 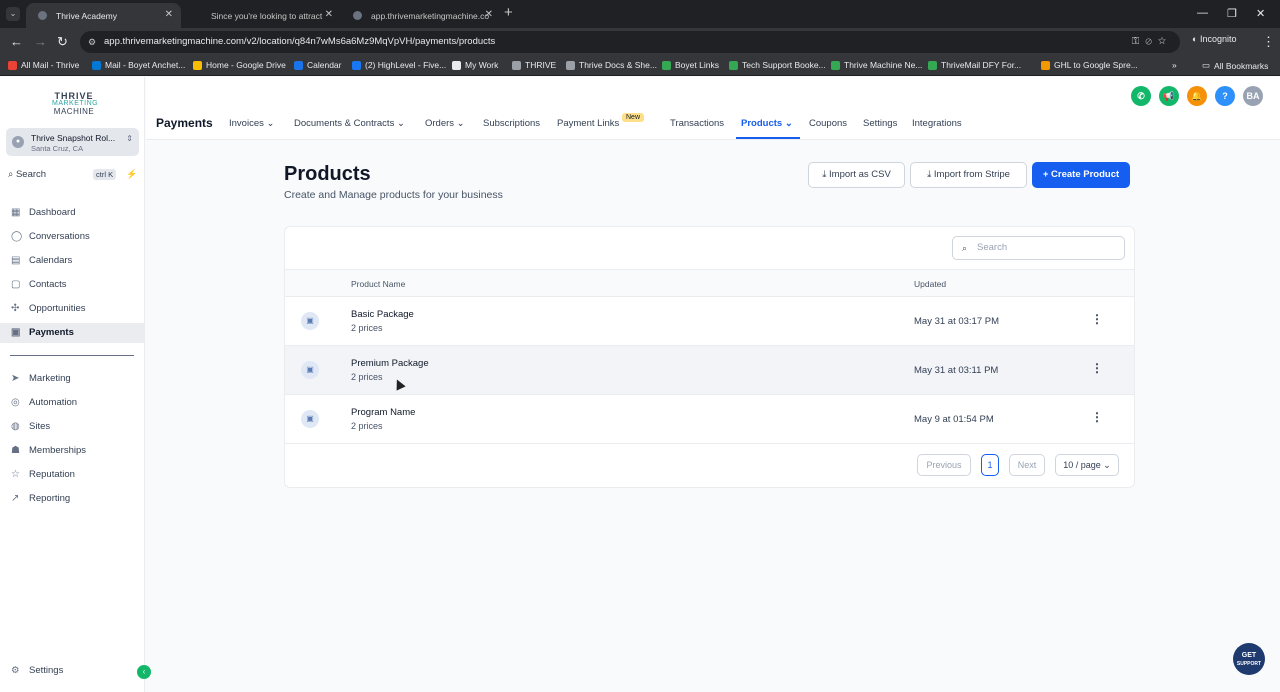 What do you see at coordinates (131, 174) in the screenshot?
I see `quick-action-icon: ⚡` at bounding box center [131, 174].